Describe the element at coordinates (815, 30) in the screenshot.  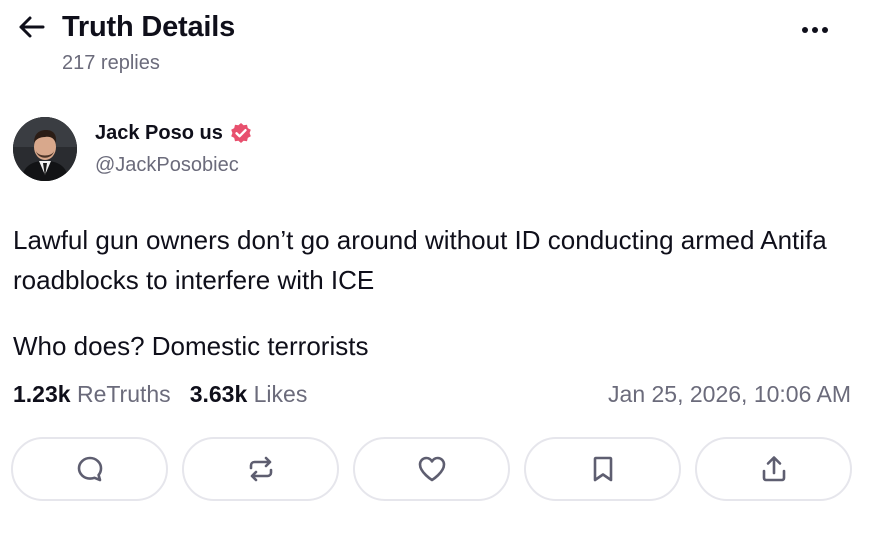
I see `more-options-button` at that location.